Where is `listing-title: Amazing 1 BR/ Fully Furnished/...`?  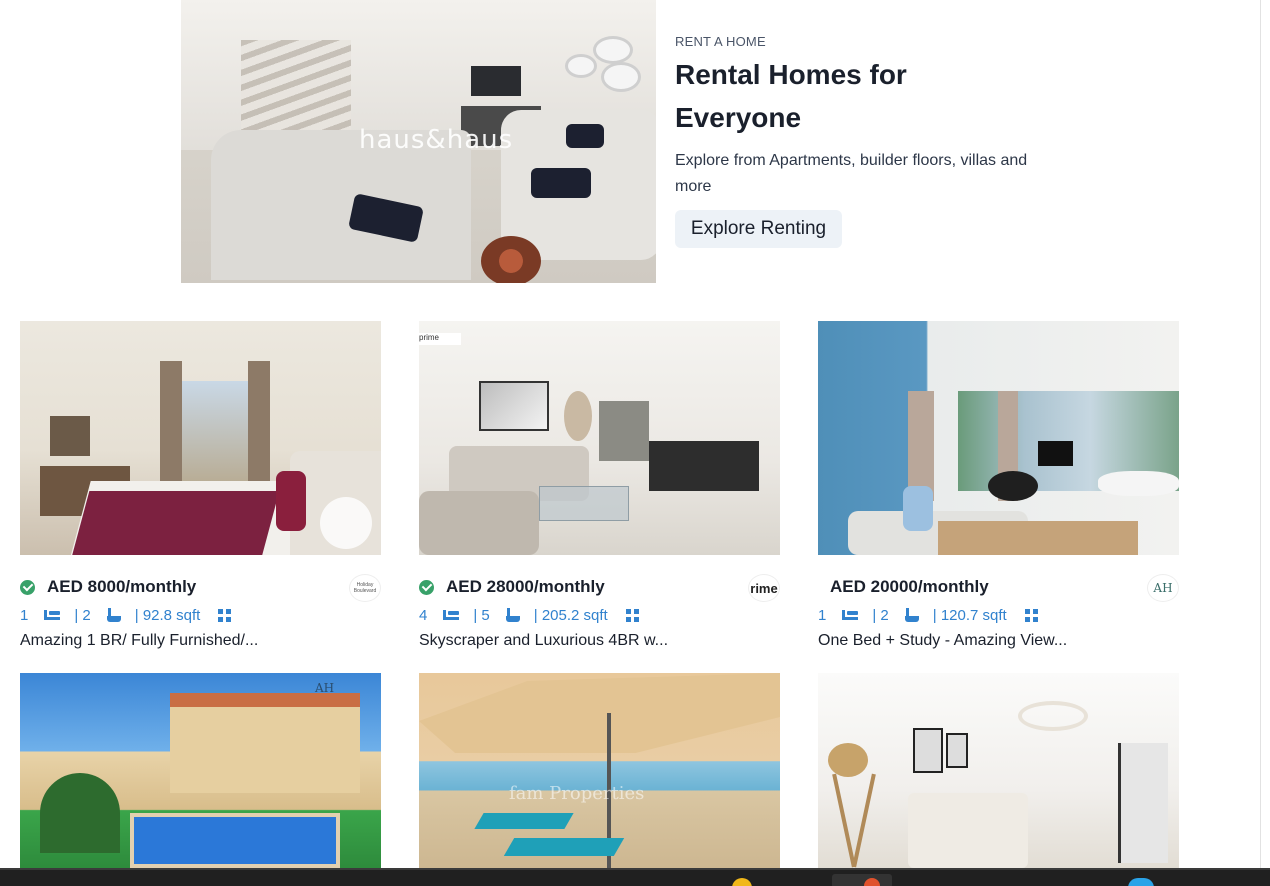 listing-title: Amazing 1 BR/ Fully Furnished/... is located at coordinates (200, 641).